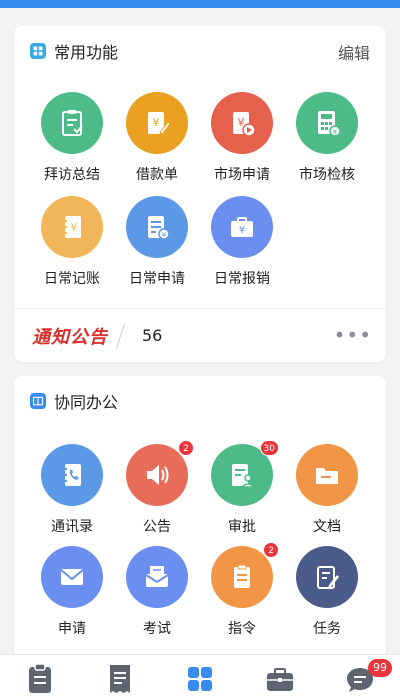 This screenshot has height=700, width=400. Describe the element at coordinates (200, 335) in the screenshot. I see `notice-bar: 通知公告 56 •••` at that location.